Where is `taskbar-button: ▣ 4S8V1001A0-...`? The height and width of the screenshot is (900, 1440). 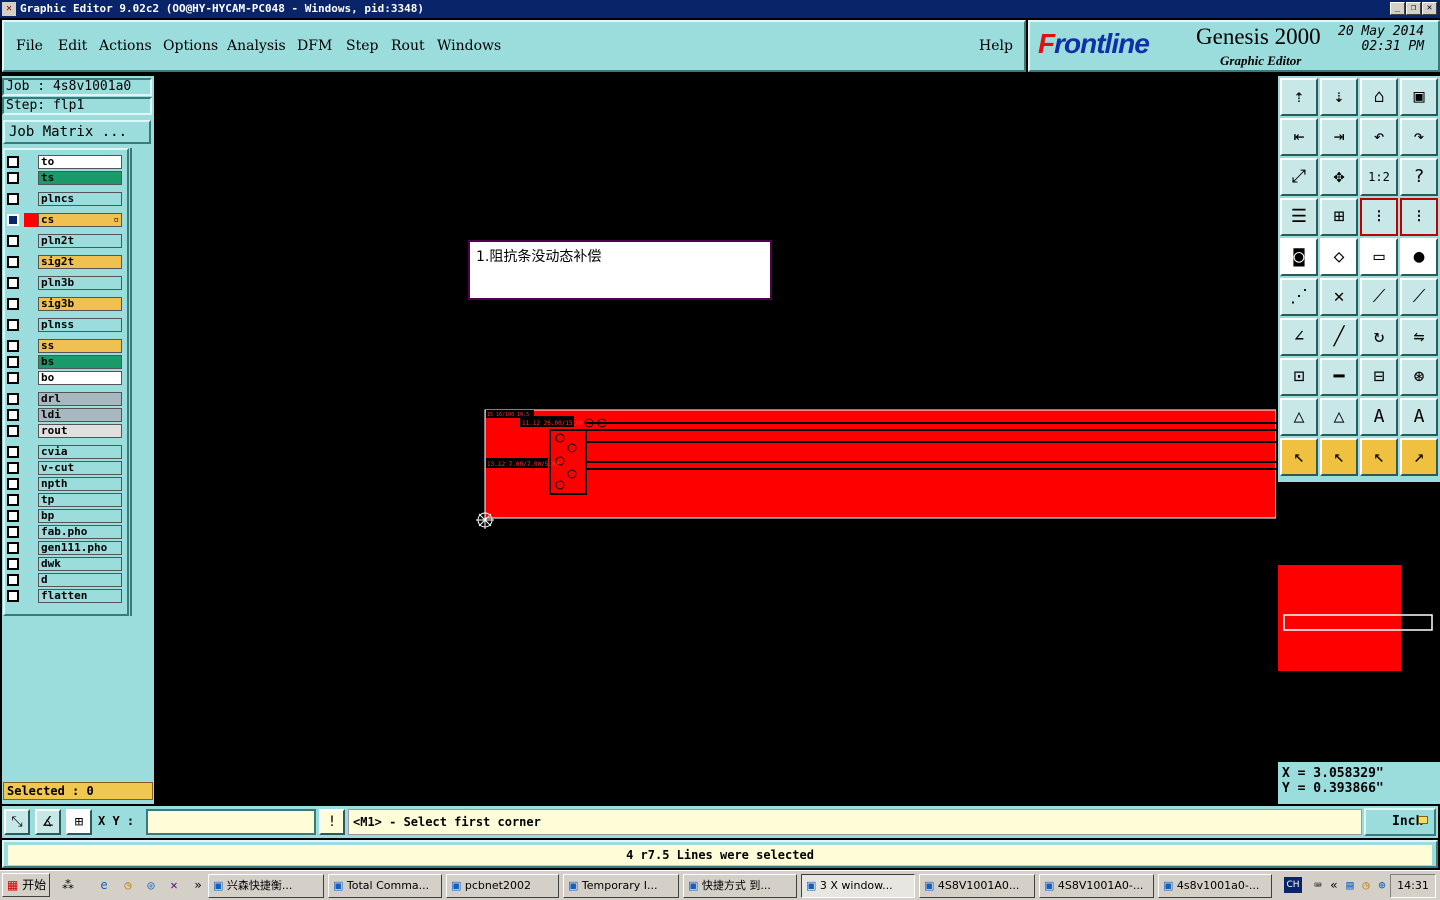 taskbar-button: ▣ 4S8V1001A0-... is located at coordinates (1096, 886).